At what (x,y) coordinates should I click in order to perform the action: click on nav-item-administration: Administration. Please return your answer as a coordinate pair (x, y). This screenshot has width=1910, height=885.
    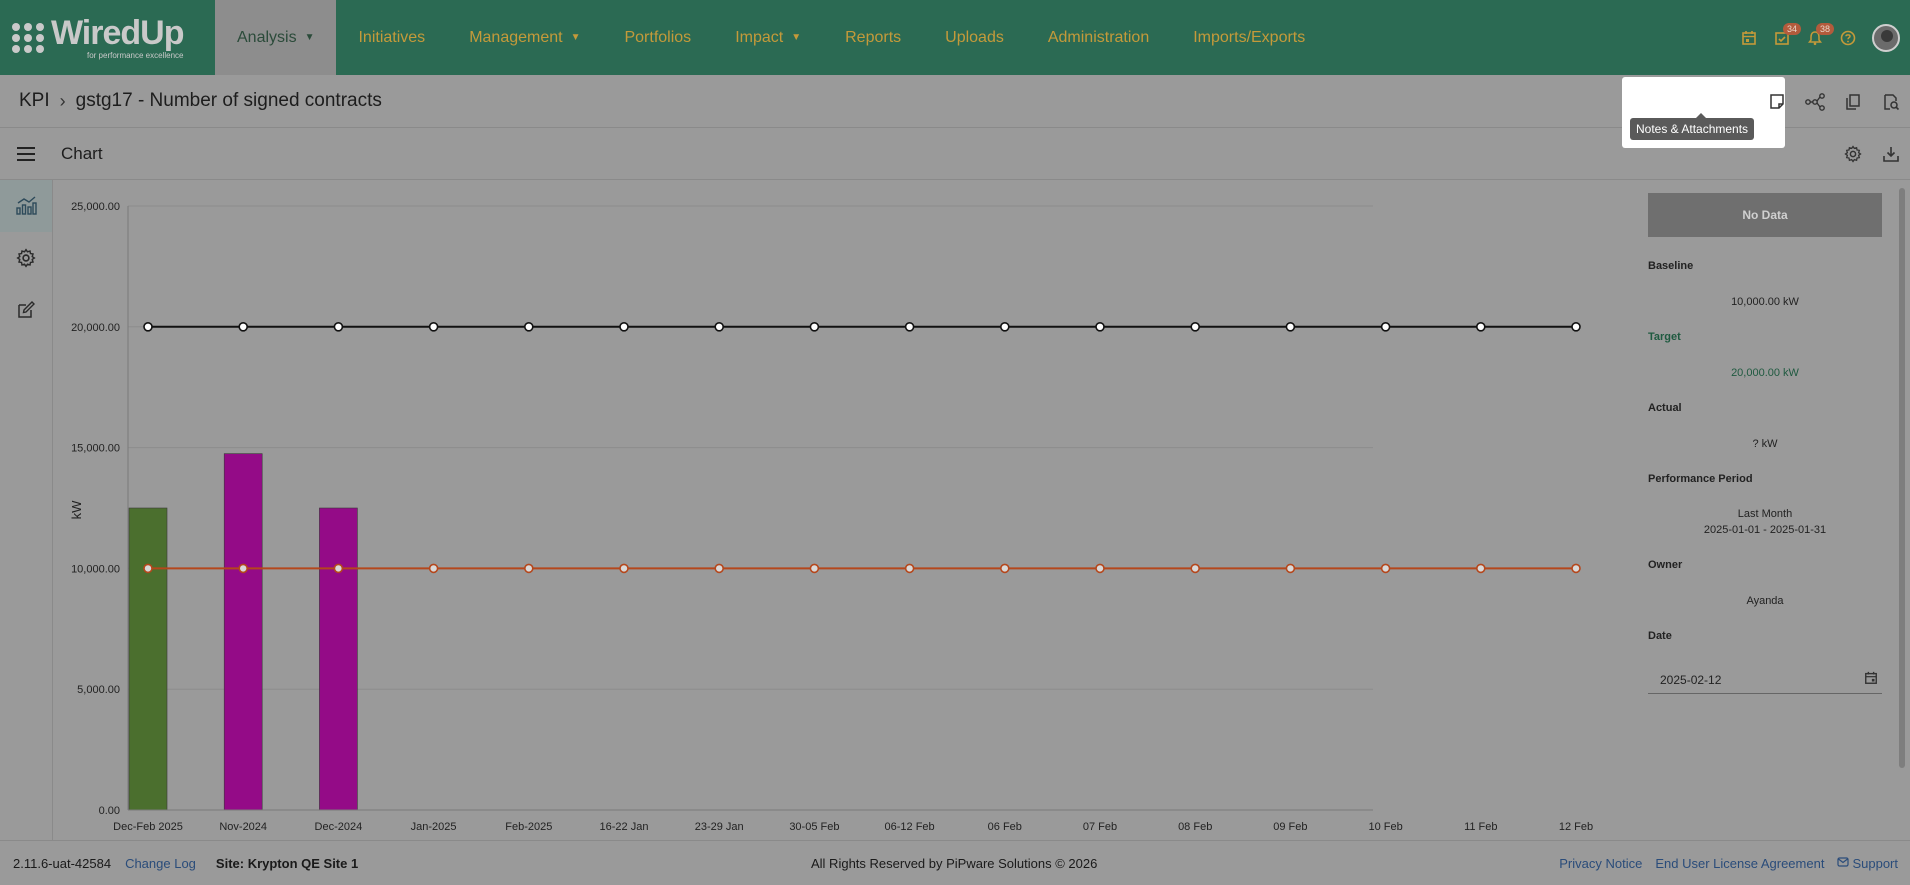
    Looking at the image, I should click on (1098, 37).